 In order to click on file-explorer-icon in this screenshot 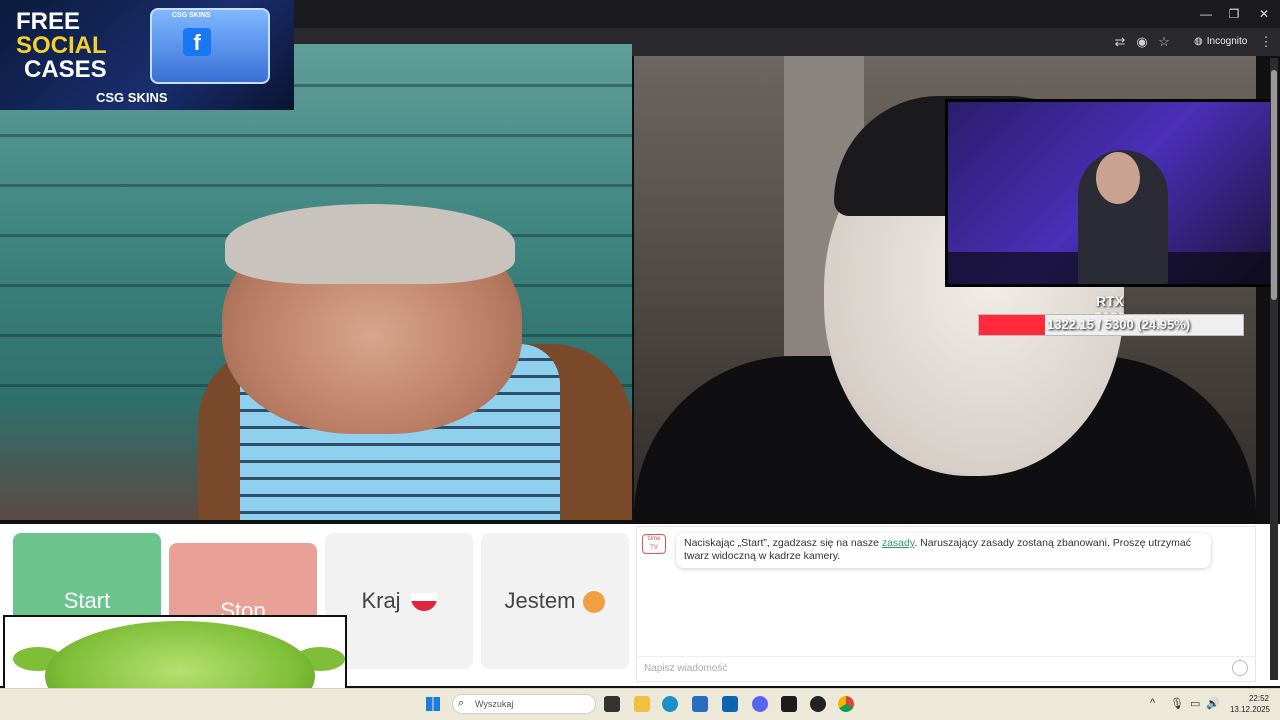, I will do `click(642, 704)`.